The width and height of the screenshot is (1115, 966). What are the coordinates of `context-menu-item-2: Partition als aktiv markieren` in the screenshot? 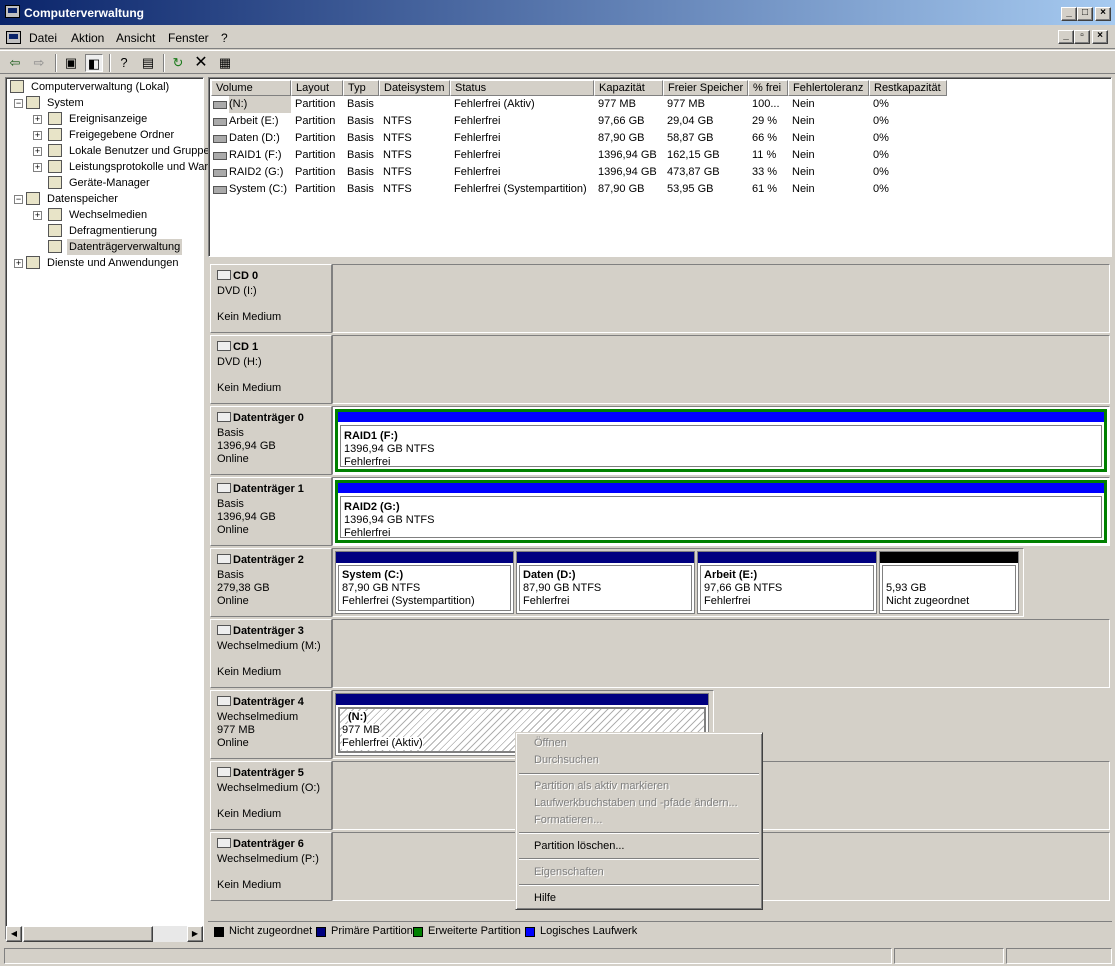 It's located at (601, 786).